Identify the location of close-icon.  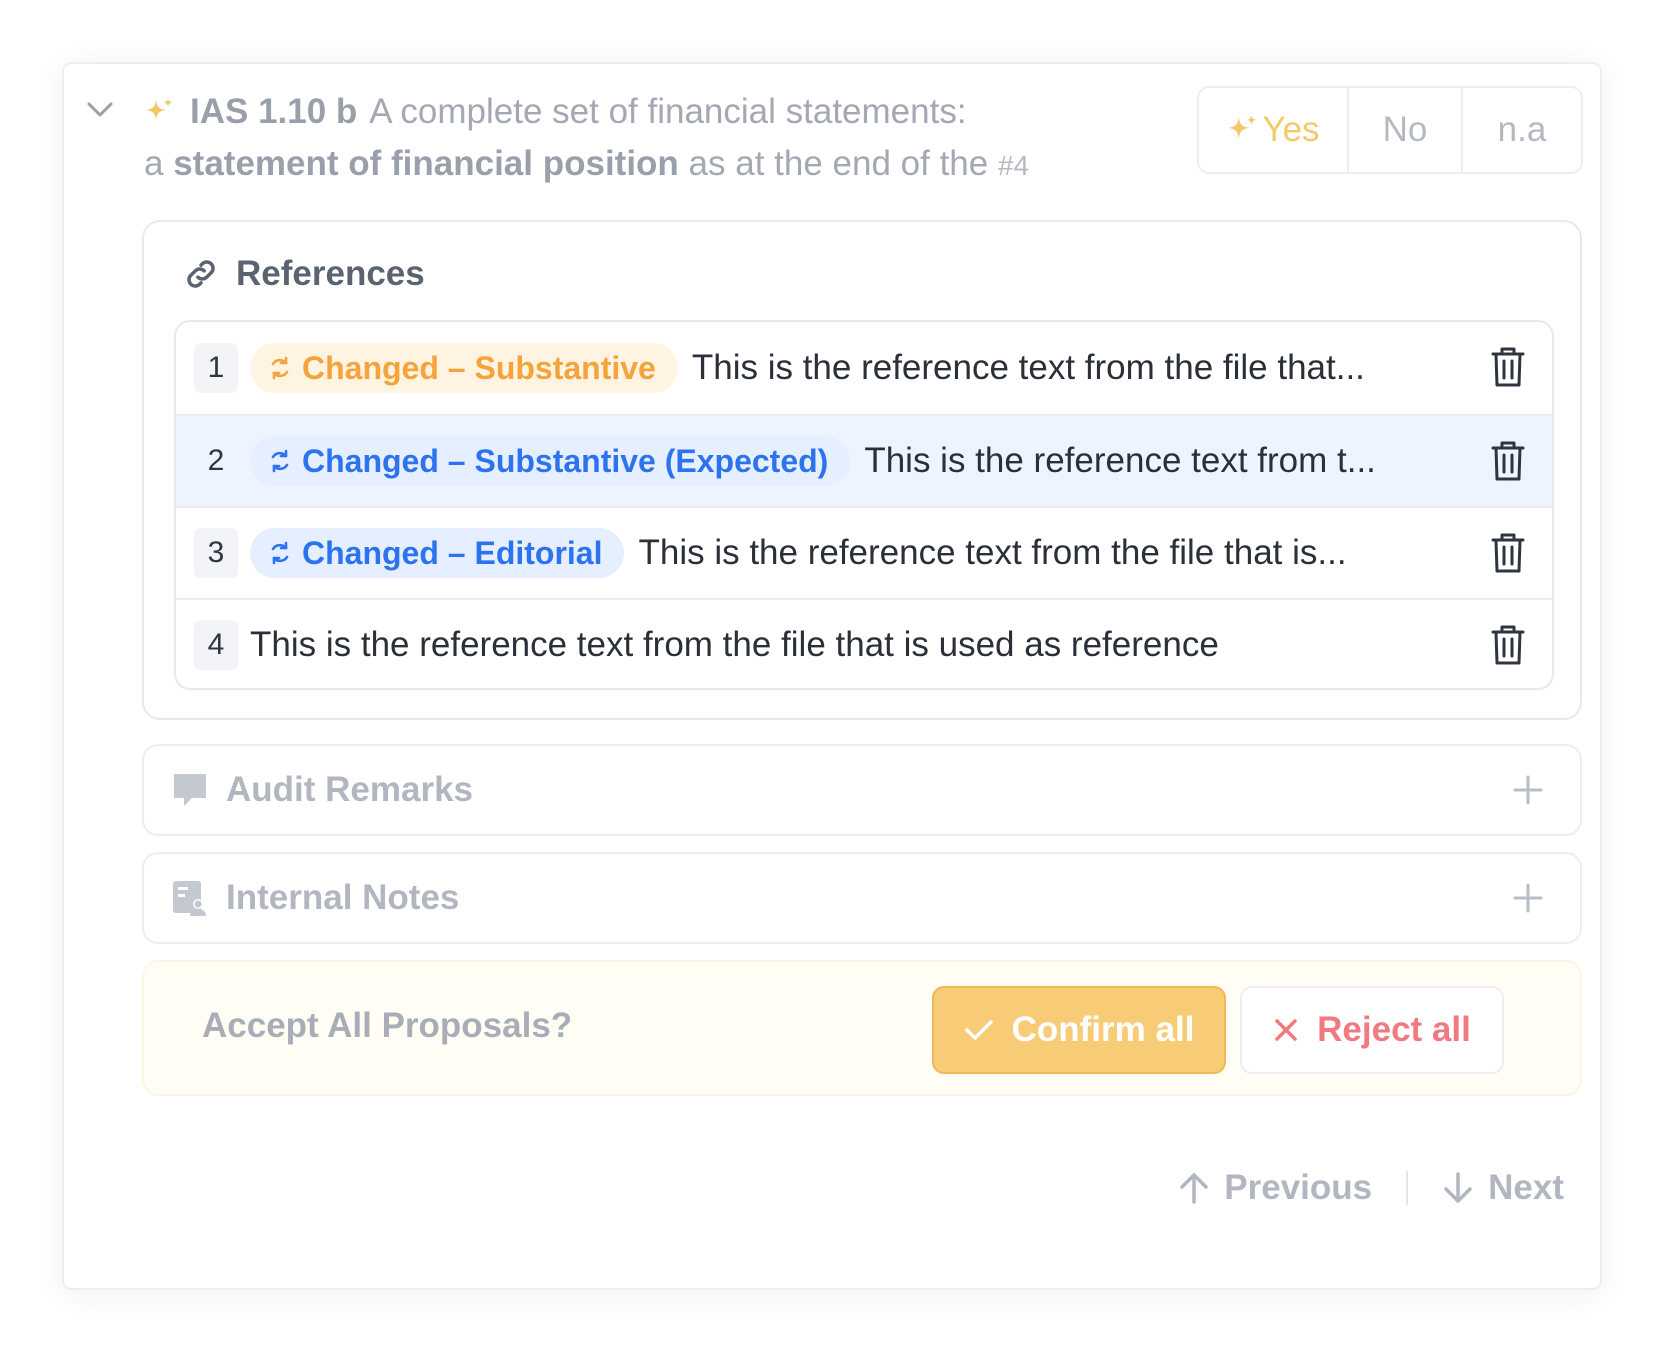
(1286, 1030).